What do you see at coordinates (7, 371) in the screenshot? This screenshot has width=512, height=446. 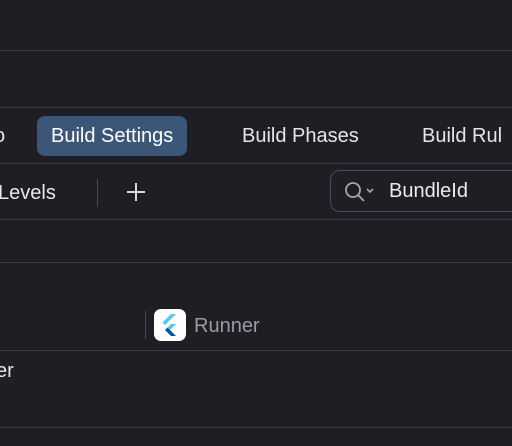 I see `setting-row-label: er` at bounding box center [7, 371].